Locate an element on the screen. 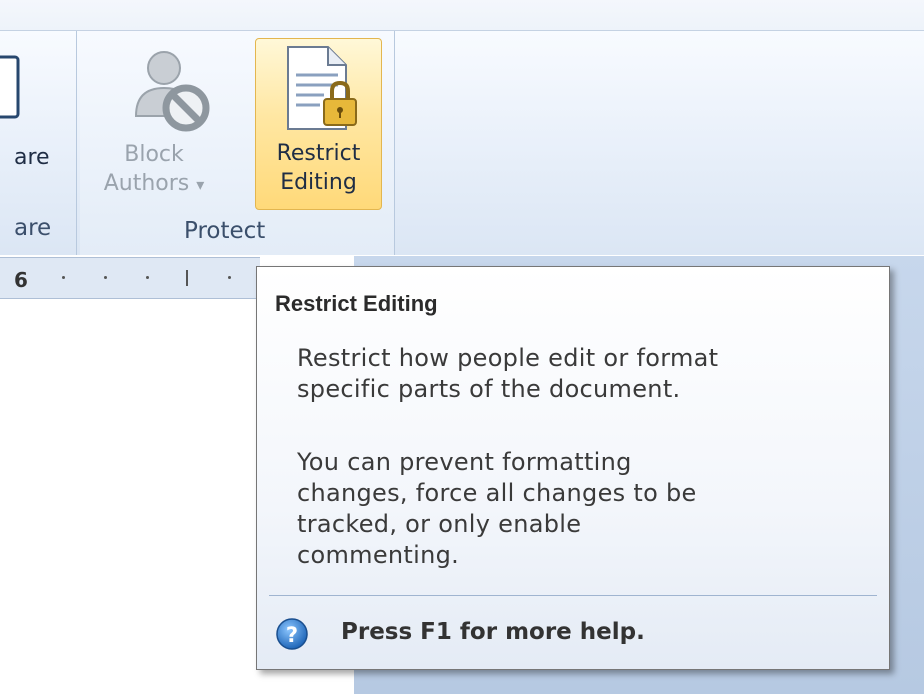 This screenshot has width=924, height=694. tooltip-detail-line1: You can prevent formatting is located at coordinates (464, 462).